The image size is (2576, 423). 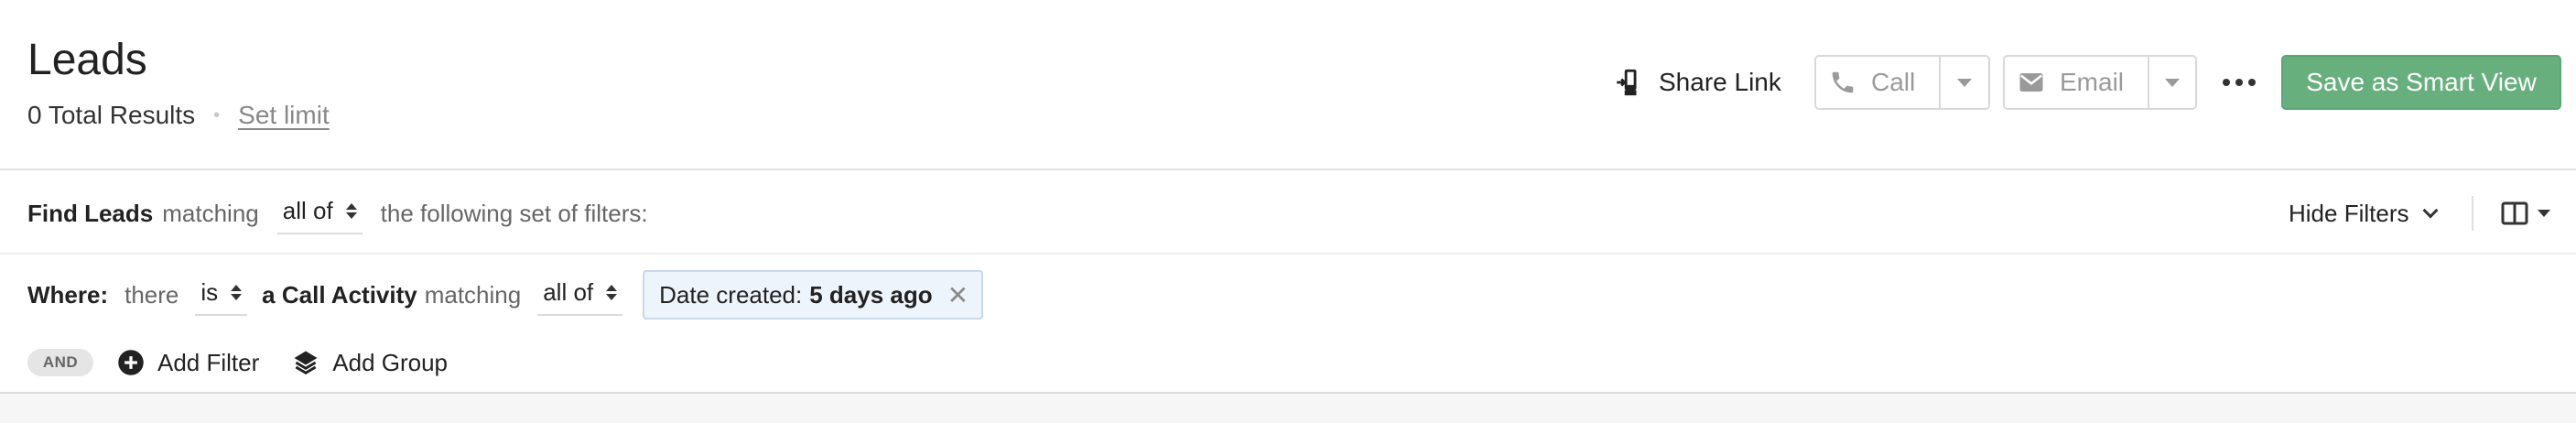 I want to click on phone-icon, so click(x=1843, y=82).